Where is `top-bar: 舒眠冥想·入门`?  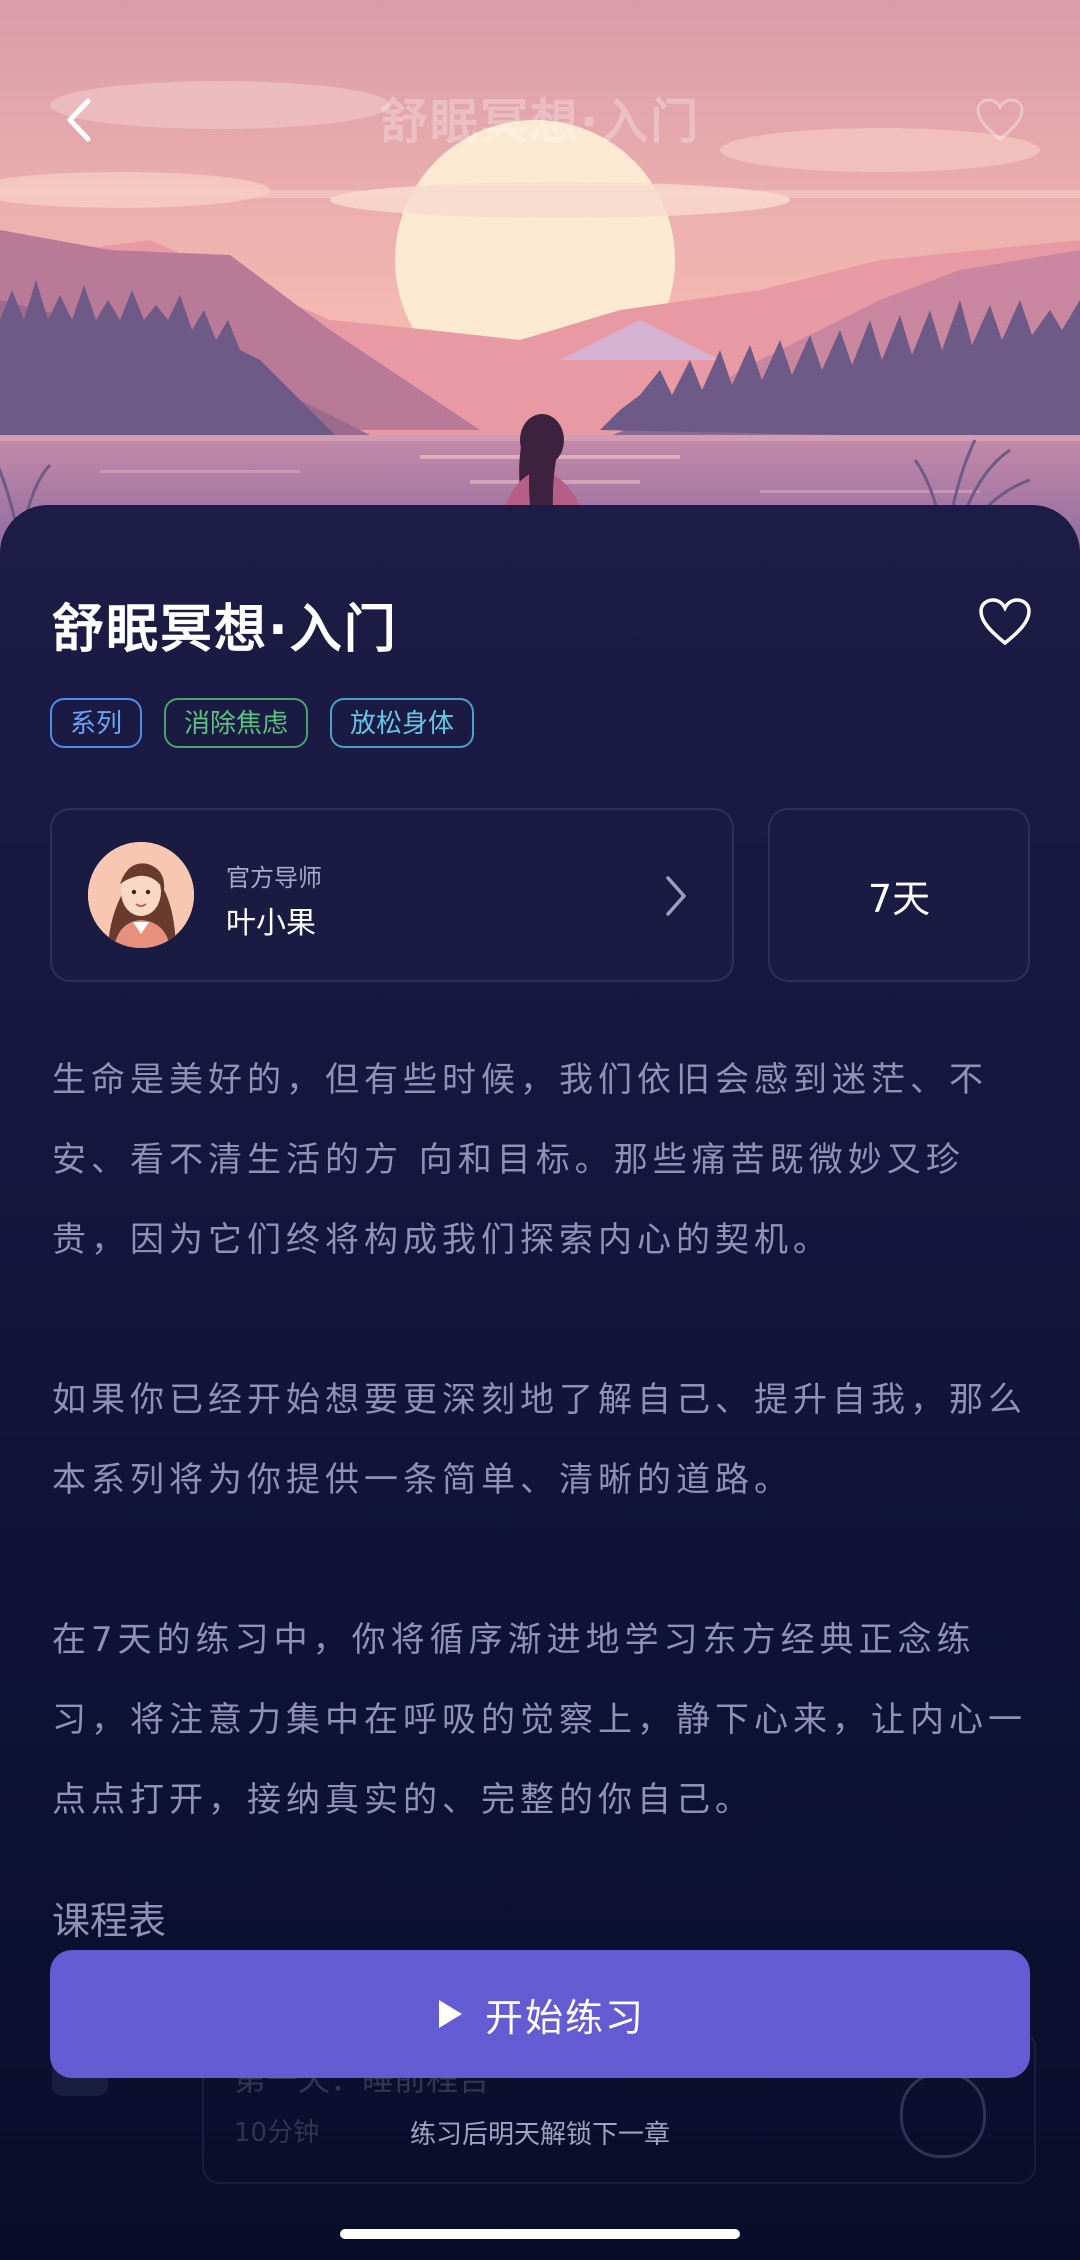
top-bar: 舒眠冥想·入门 is located at coordinates (540, 115).